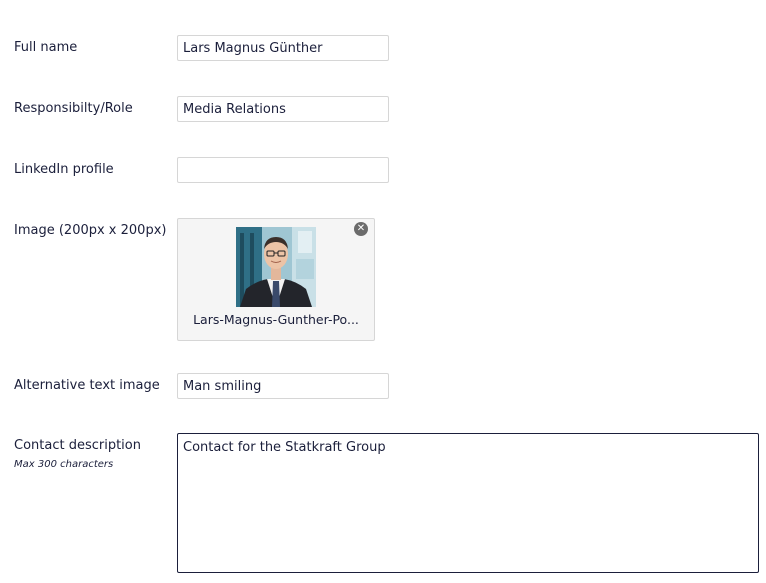  I want to click on portrait-image, so click(276, 267).